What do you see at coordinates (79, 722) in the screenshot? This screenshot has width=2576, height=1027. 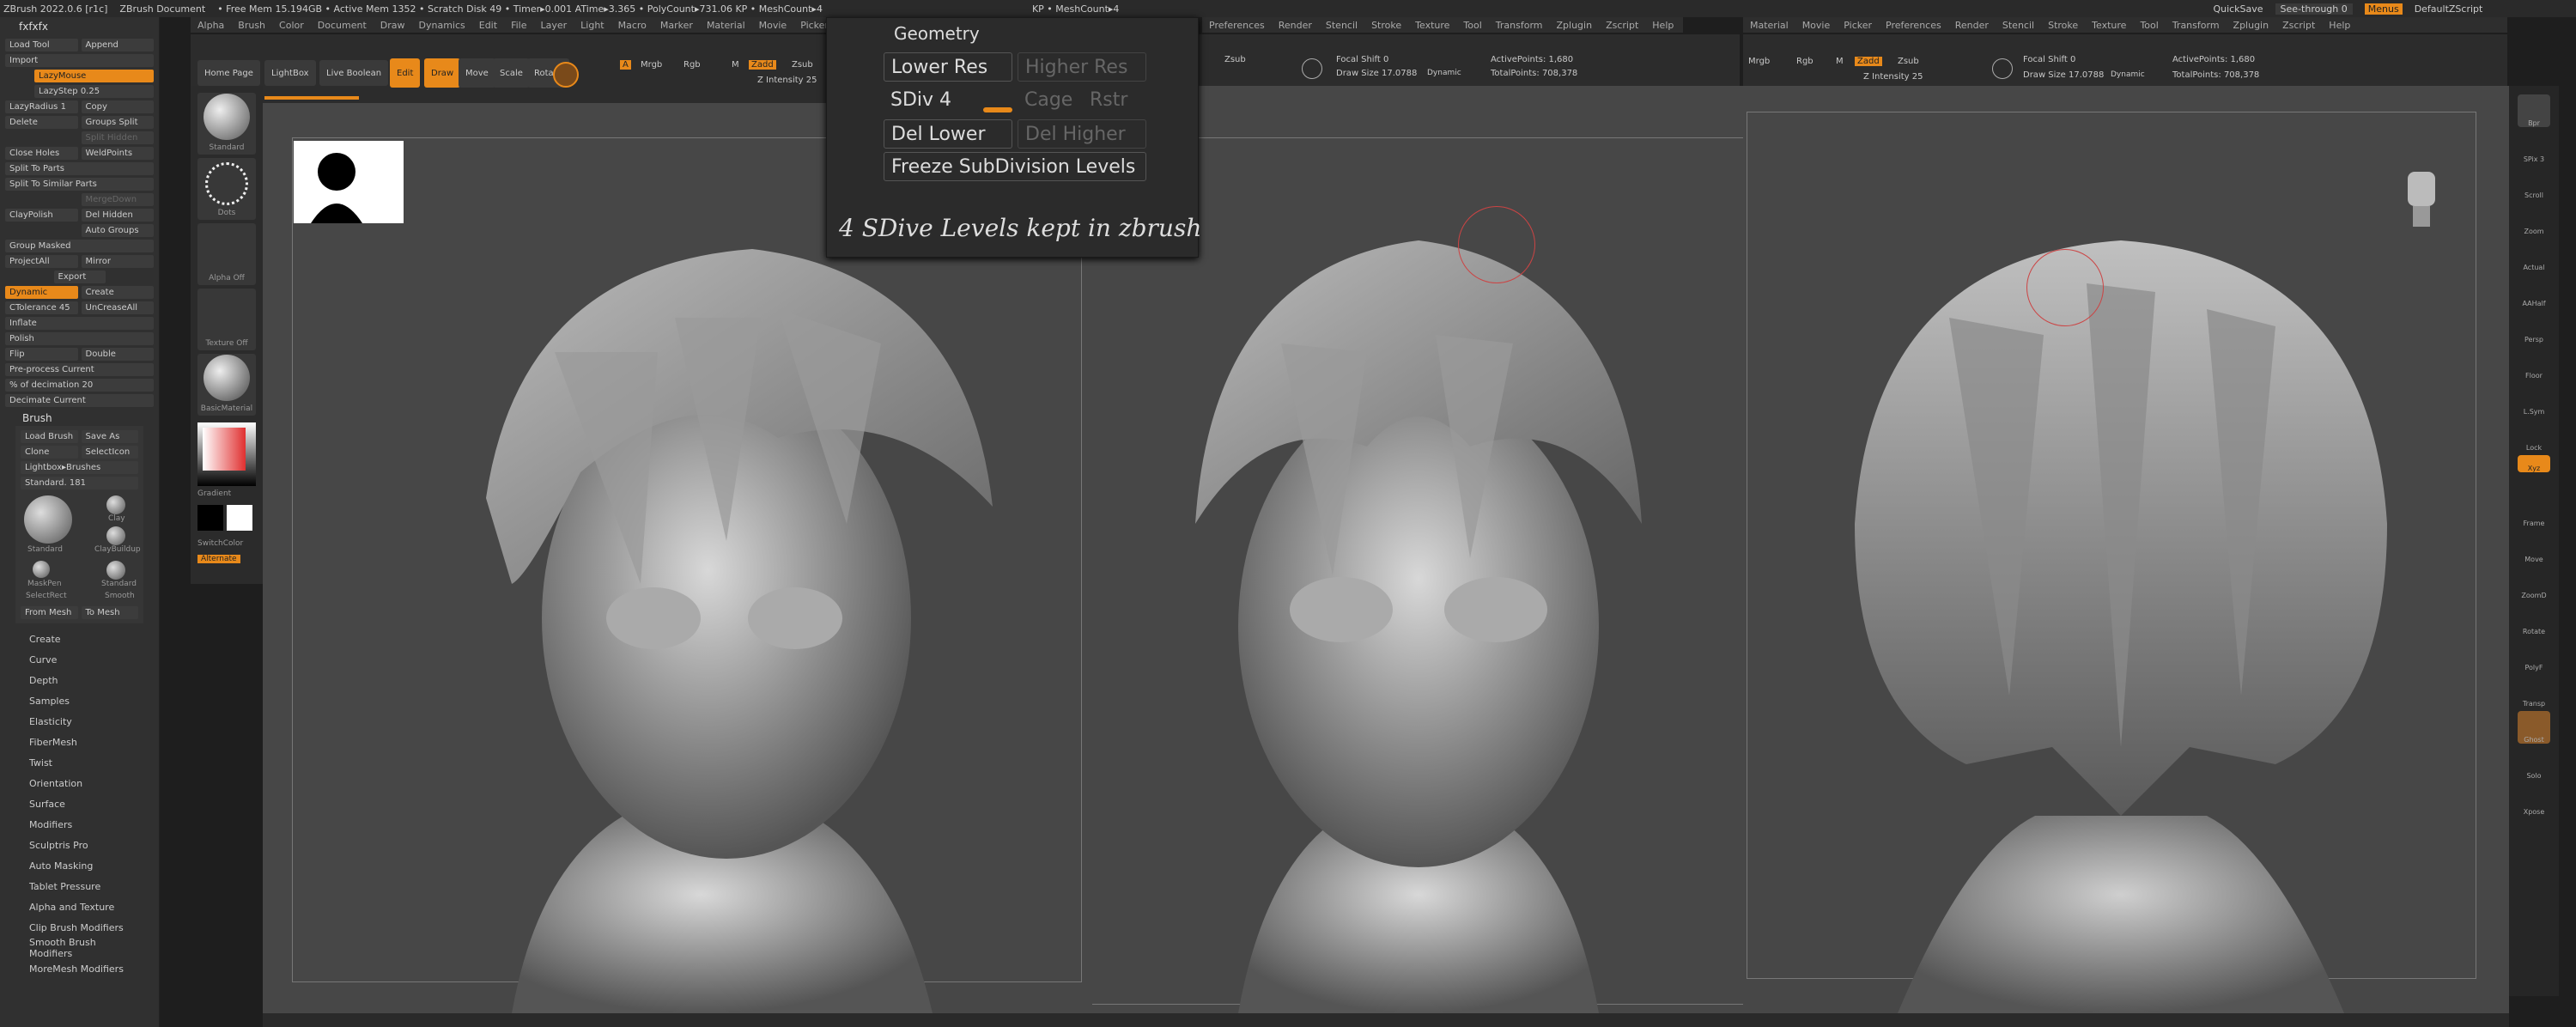 I see `subpalette-item: Elasticity` at bounding box center [79, 722].